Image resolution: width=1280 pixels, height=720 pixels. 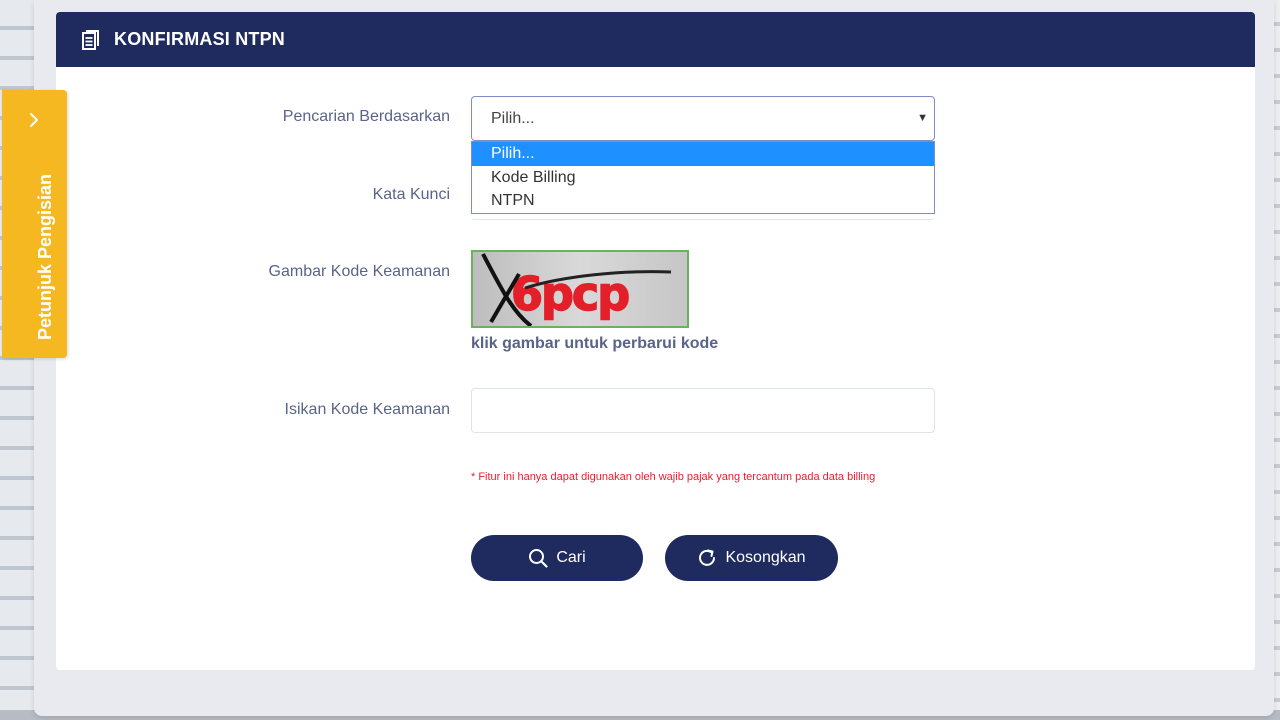 What do you see at coordinates (703, 118) in the screenshot?
I see `search-by-select: Pilih... ▼` at bounding box center [703, 118].